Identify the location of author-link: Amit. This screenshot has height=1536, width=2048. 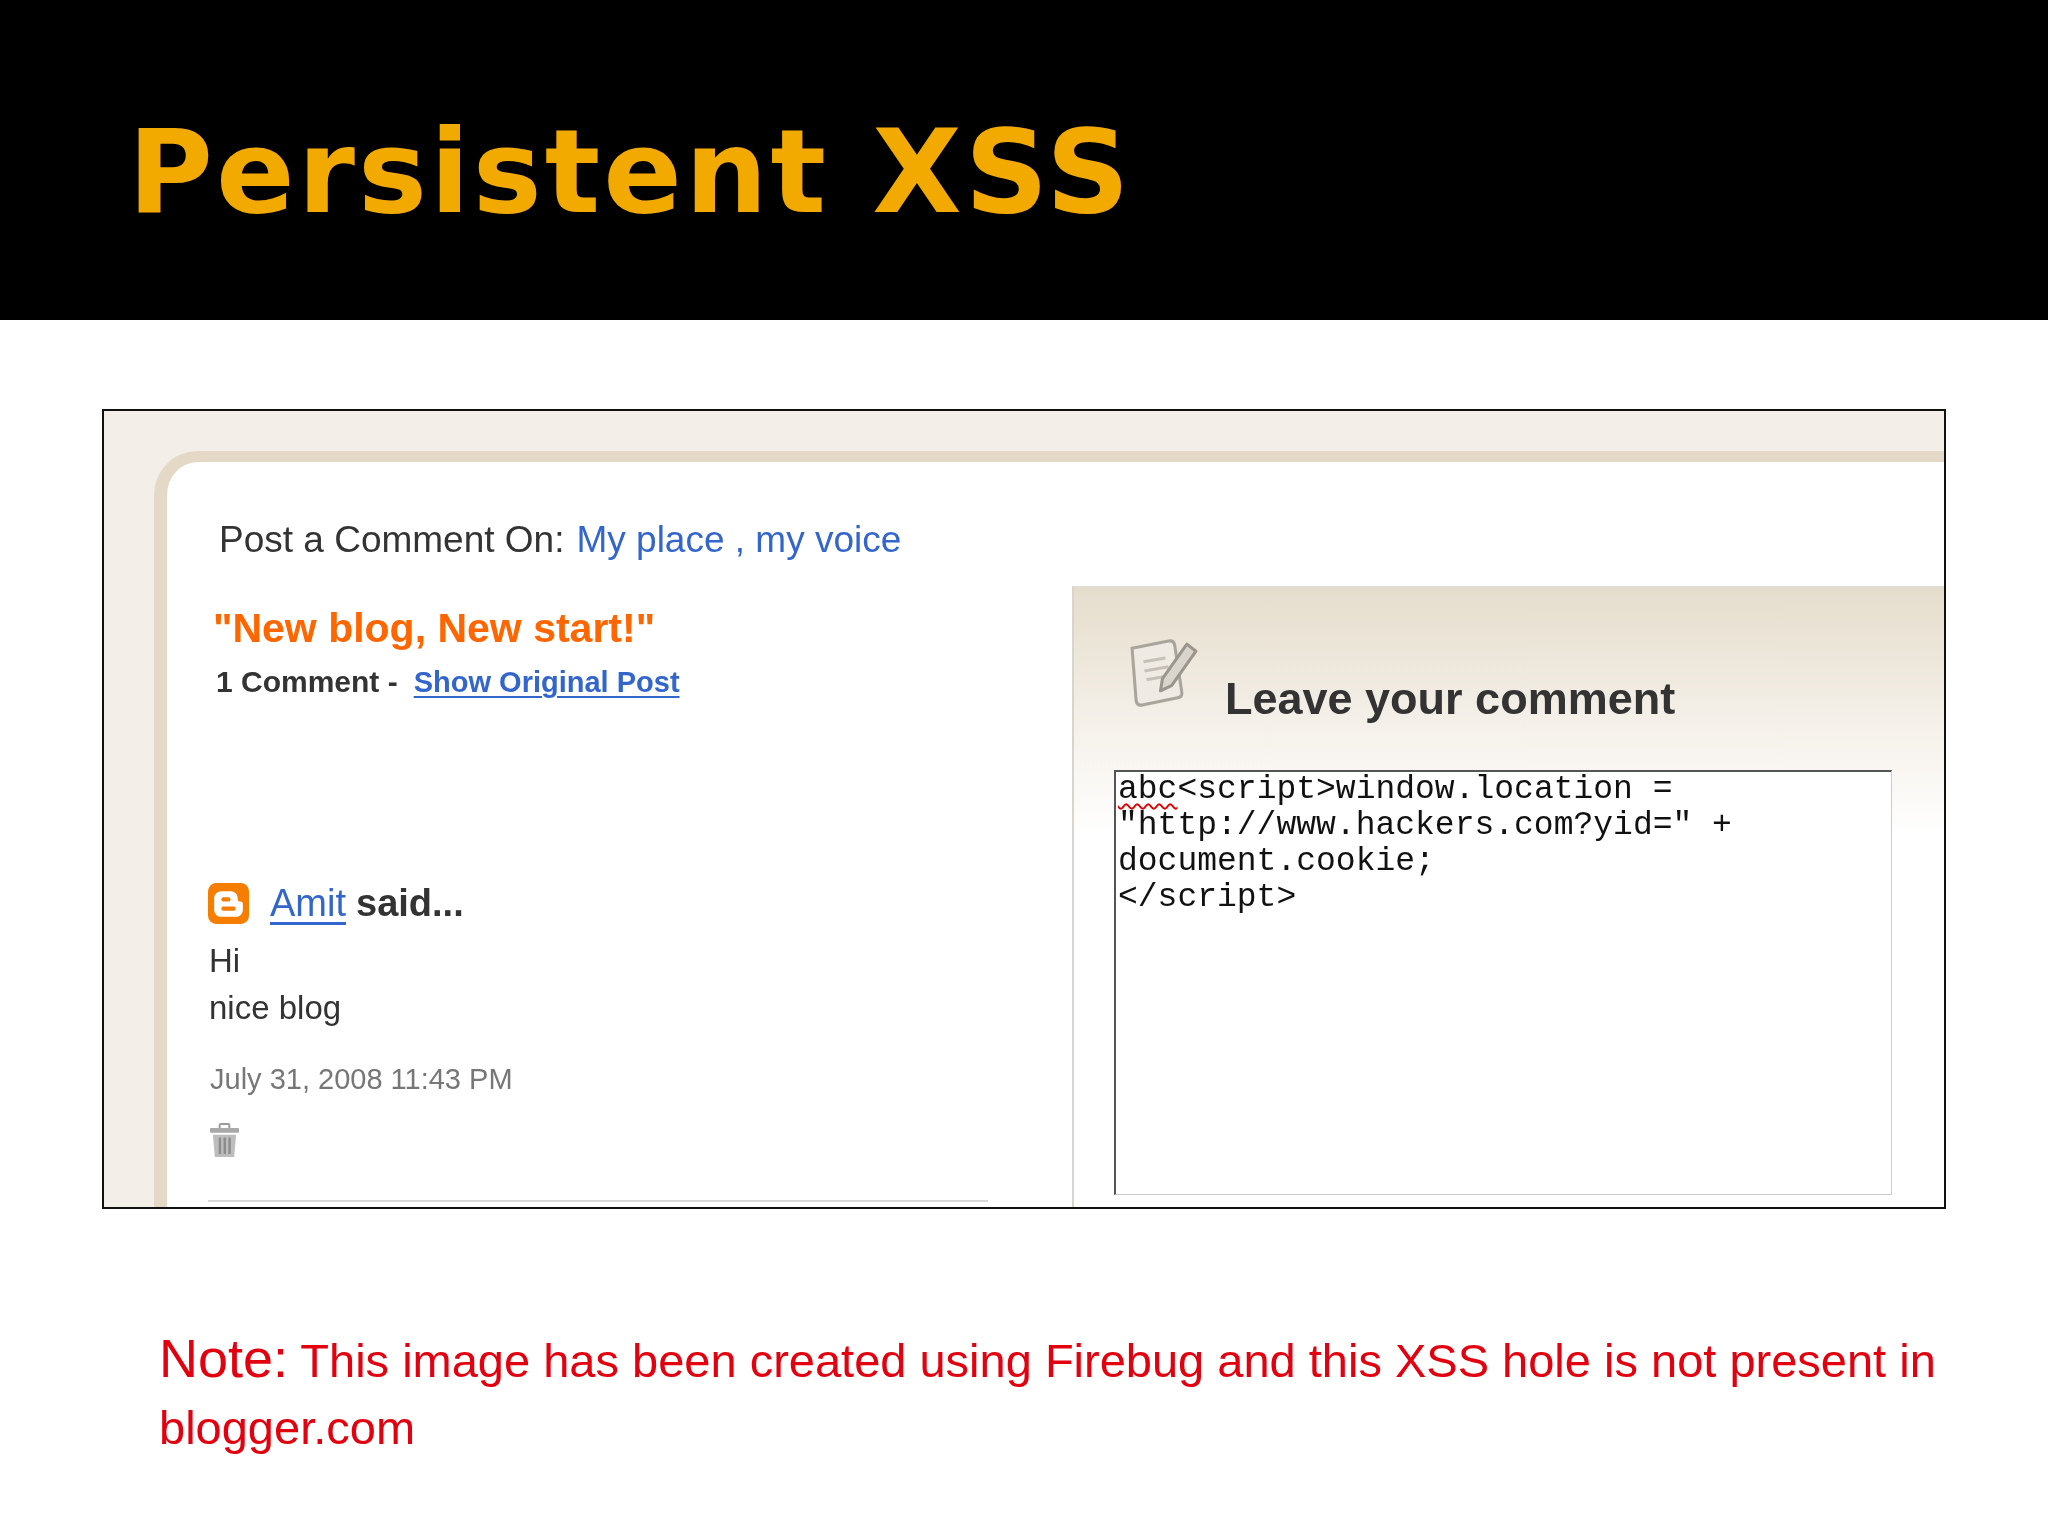
(308, 903).